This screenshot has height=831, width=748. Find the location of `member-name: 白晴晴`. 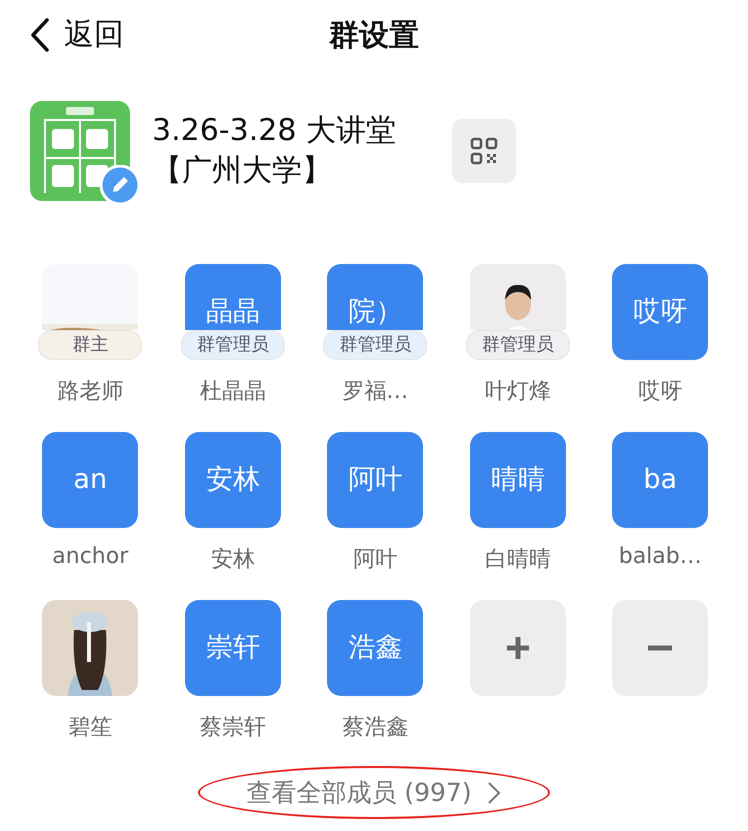

member-name: 白晴晴 is located at coordinates (517, 560).